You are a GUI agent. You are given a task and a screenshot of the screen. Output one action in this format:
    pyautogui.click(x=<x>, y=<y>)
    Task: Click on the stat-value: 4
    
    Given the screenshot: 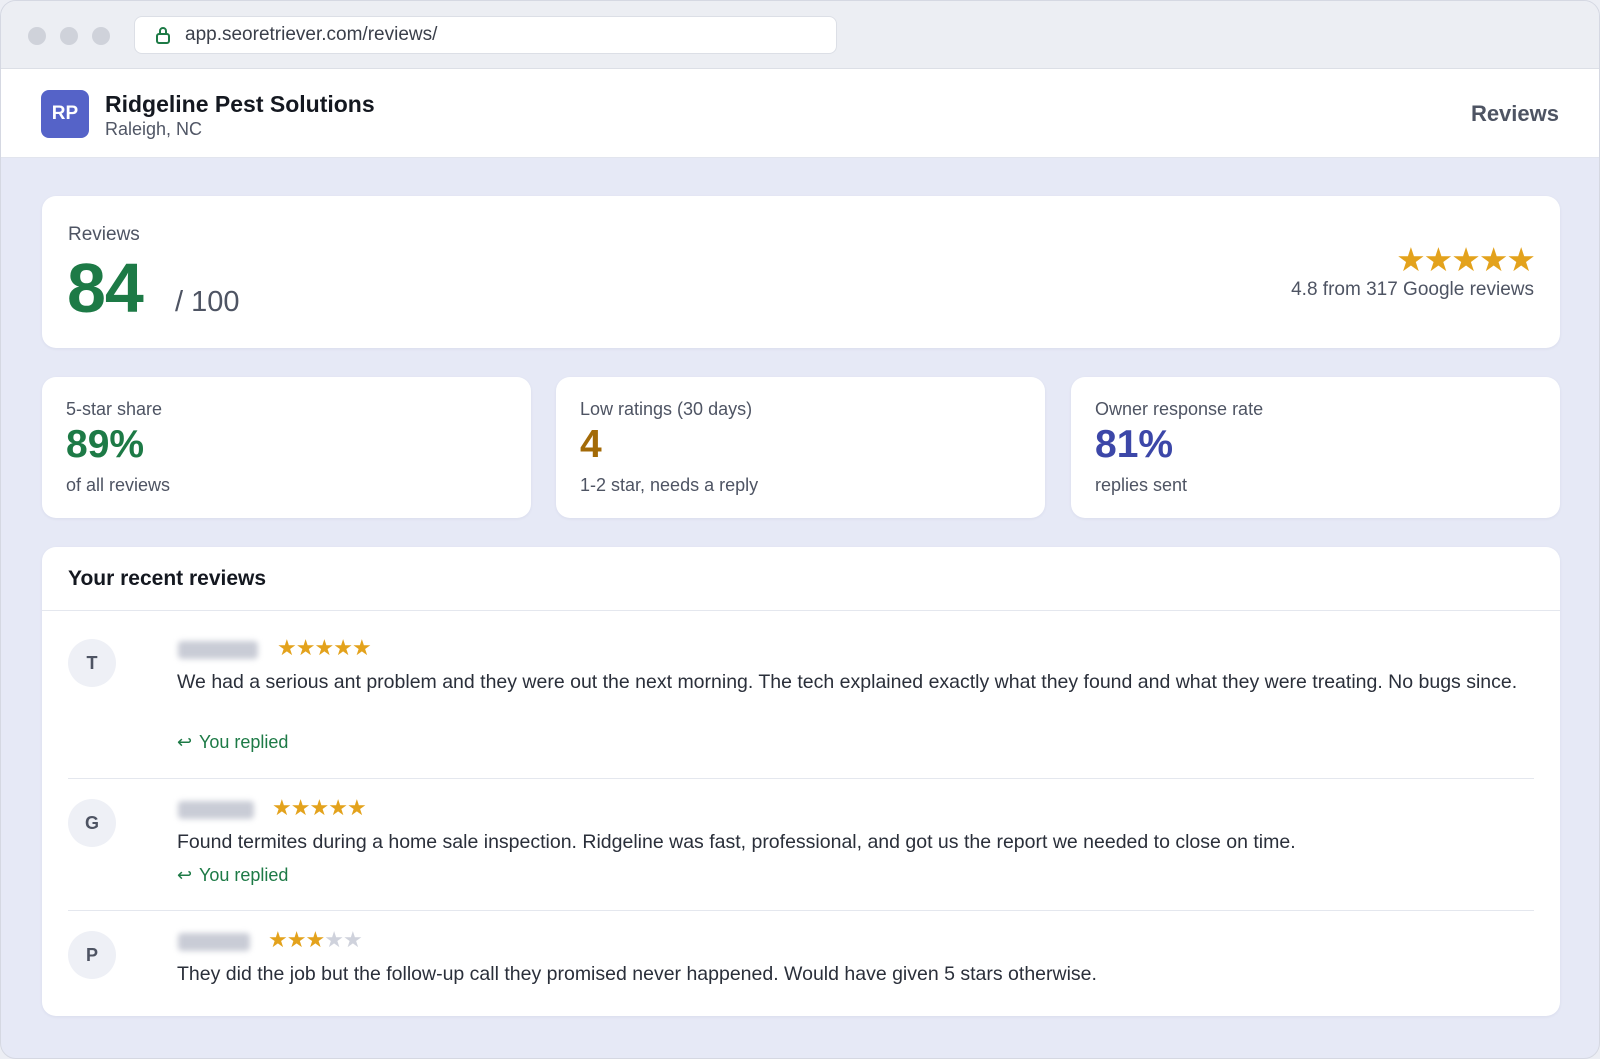 What is the action you would take?
    pyautogui.click(x=591, y=444)
    